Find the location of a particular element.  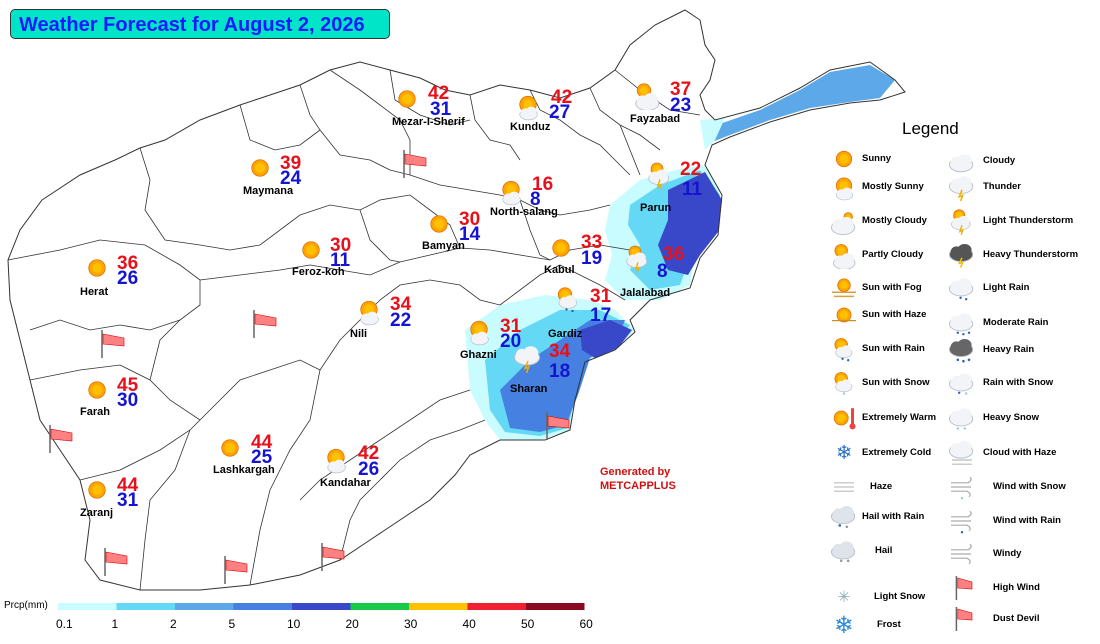

legend-item-label: Thunder is located at coordinates (1002, 186).